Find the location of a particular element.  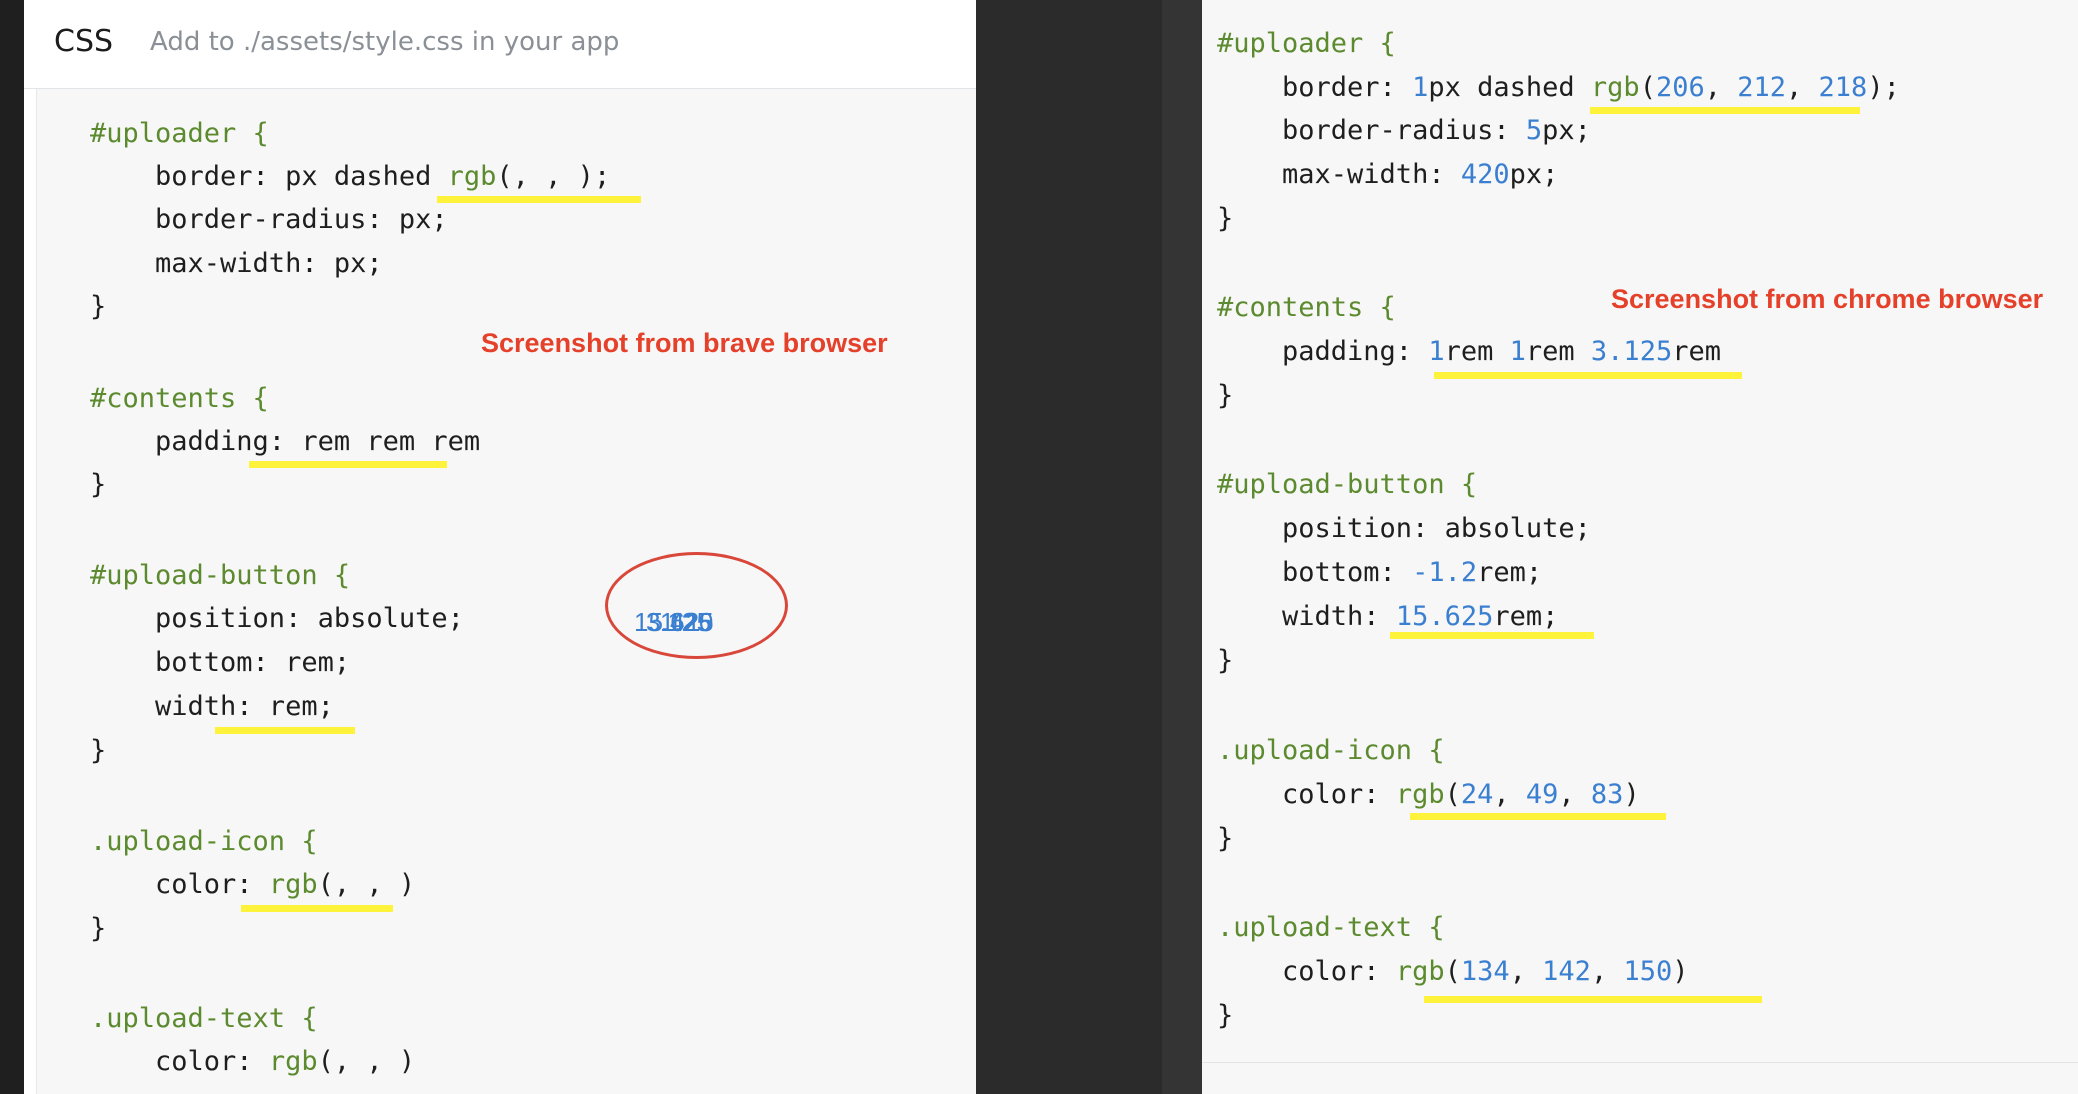

code-number: 15.625 is located at coordinates (1444, 616).